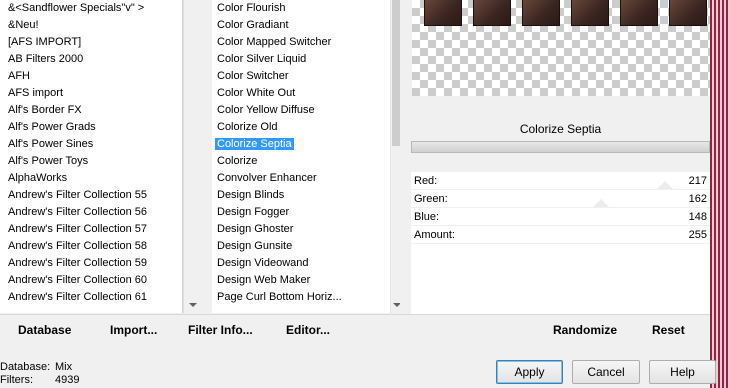  What do you see at coordinates (253, 25) in the screenshot?
I see `filter-item-label: Color Gradiant` at bounding box center [253, 25].